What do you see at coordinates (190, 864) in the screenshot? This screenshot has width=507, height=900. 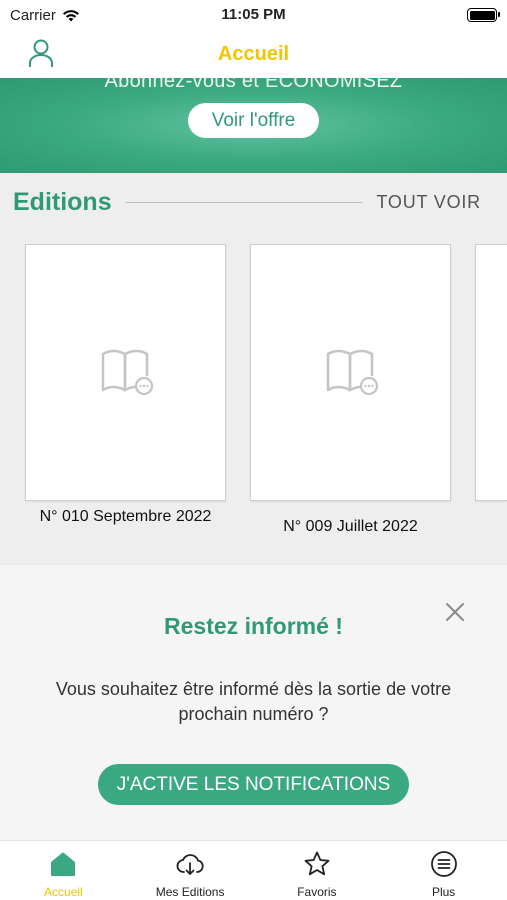 I see `cloud-download-icon` at bounding box center [190, 864].